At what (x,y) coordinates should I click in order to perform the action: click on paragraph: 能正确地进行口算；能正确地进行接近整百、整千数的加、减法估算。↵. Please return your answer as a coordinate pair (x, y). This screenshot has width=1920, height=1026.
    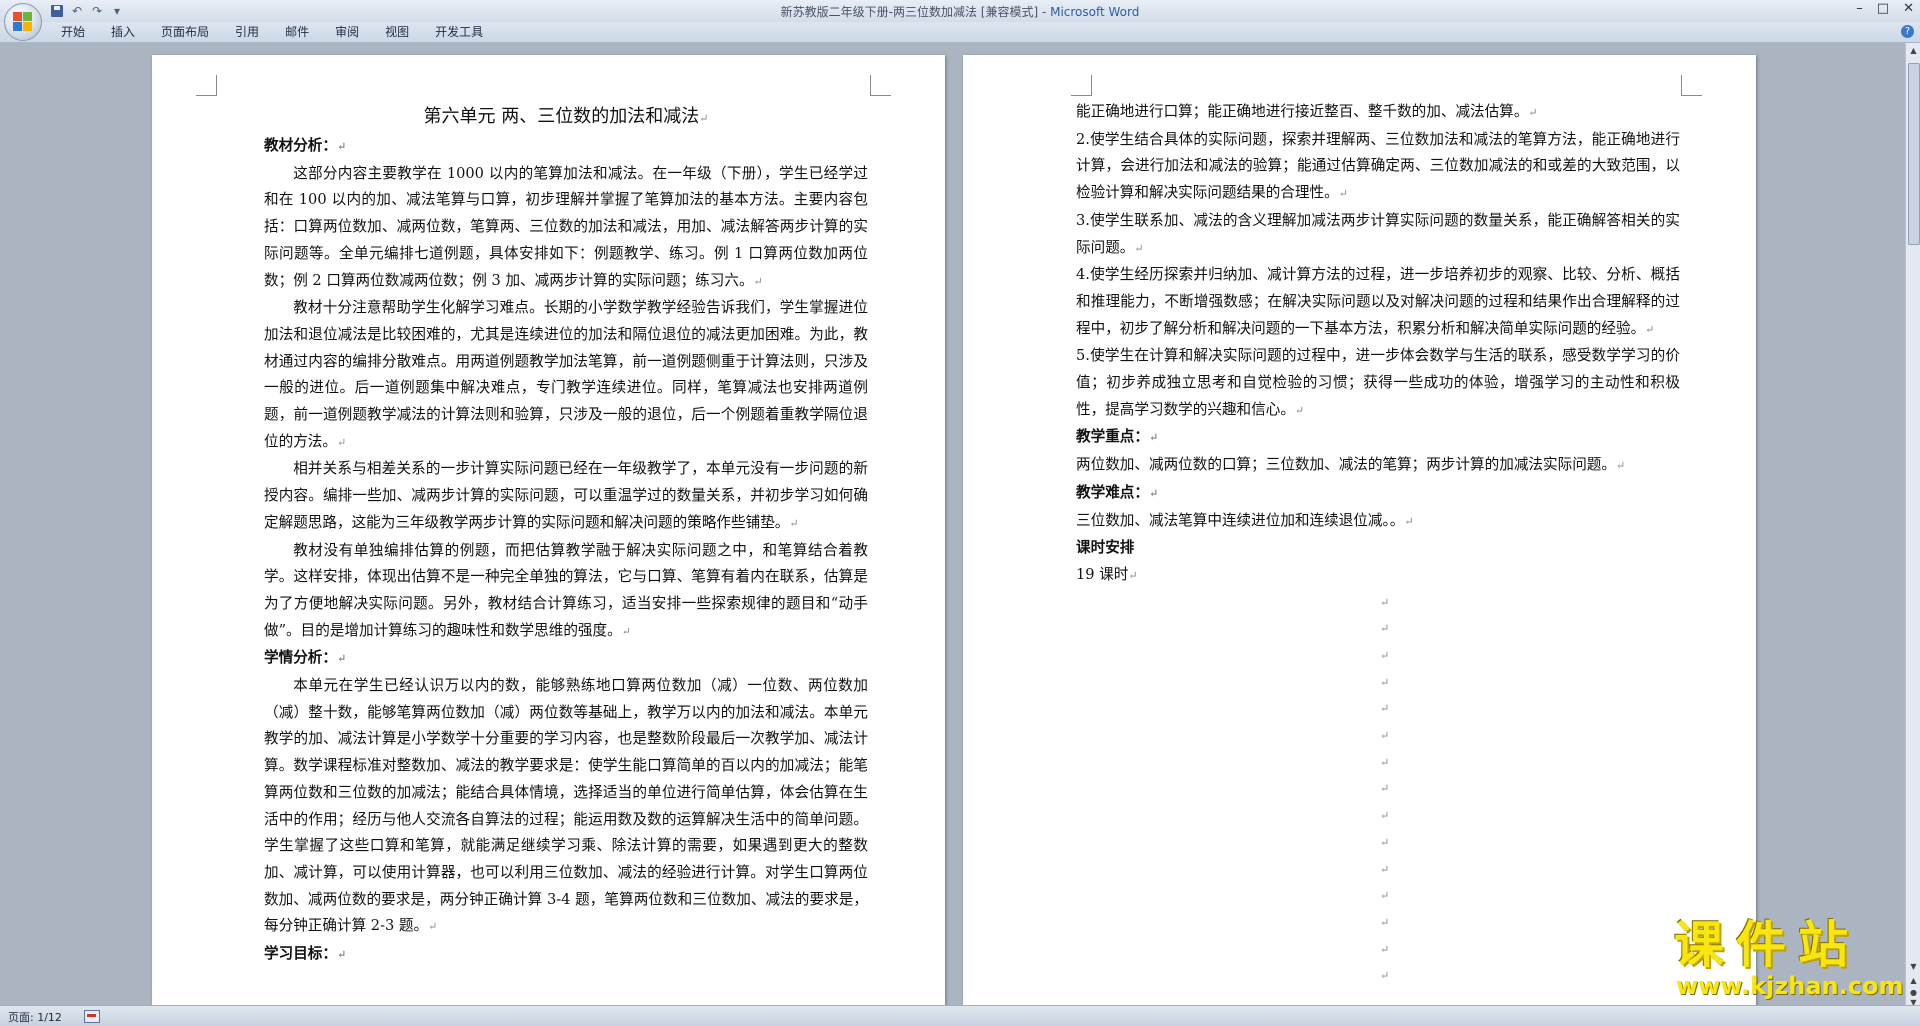
    Looking at the image, I should click on (1307, 111).